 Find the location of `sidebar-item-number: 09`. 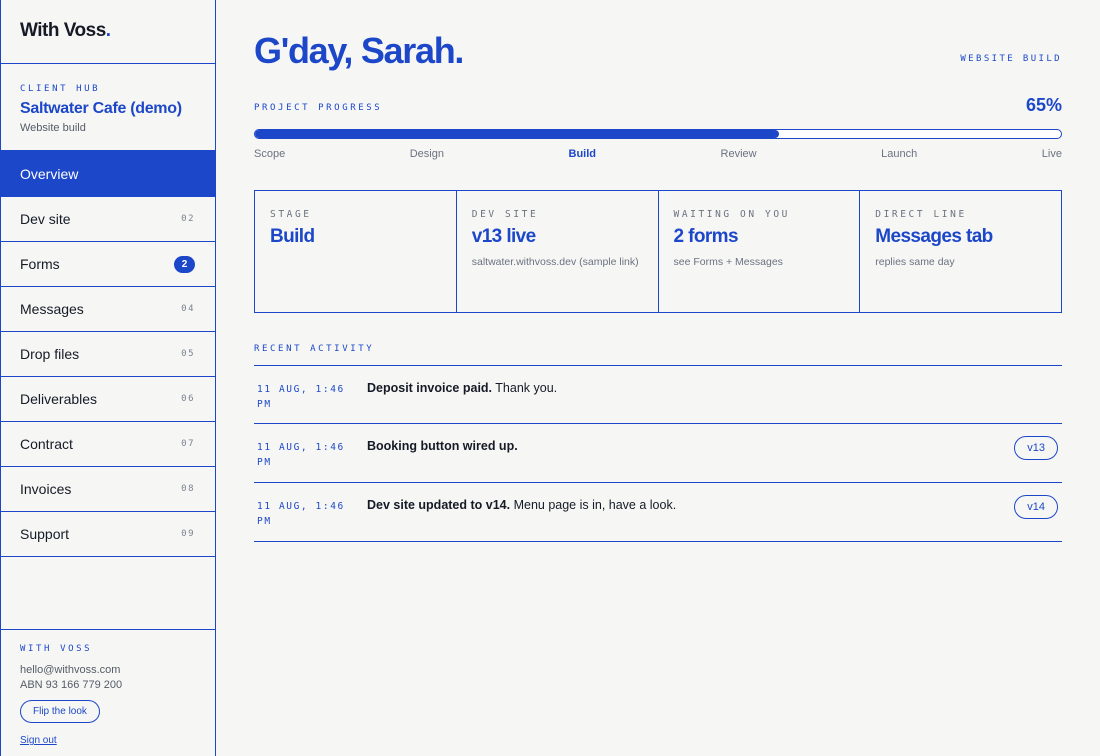

sidebar-item-number: 09 is located at coordinates (188, 534).